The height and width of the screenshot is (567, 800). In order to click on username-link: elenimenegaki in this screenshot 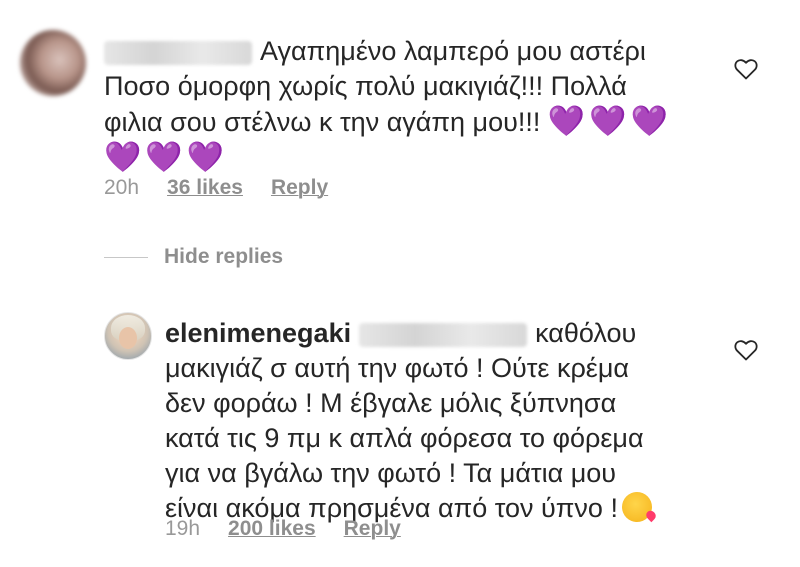, I will do `click(258, 333)`.